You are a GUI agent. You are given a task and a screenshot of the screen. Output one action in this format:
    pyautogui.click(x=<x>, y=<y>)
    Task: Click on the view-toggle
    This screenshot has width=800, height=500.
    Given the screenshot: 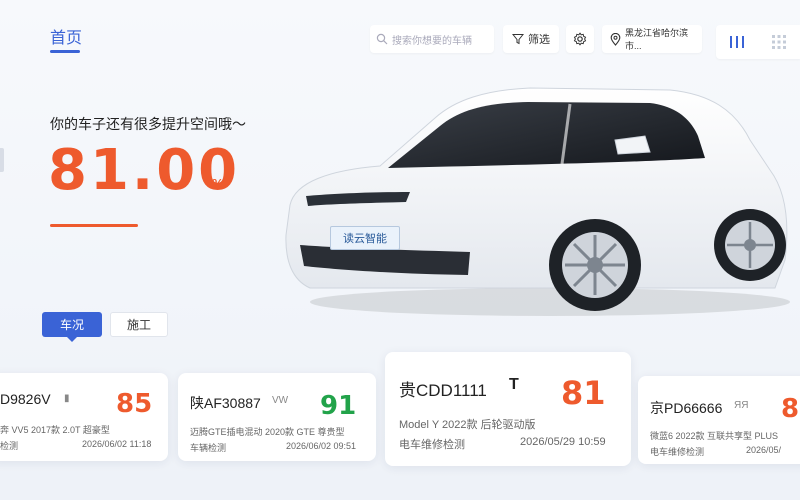 What is the action you would take?
    pyautogui.click(x=758, y=42)
    